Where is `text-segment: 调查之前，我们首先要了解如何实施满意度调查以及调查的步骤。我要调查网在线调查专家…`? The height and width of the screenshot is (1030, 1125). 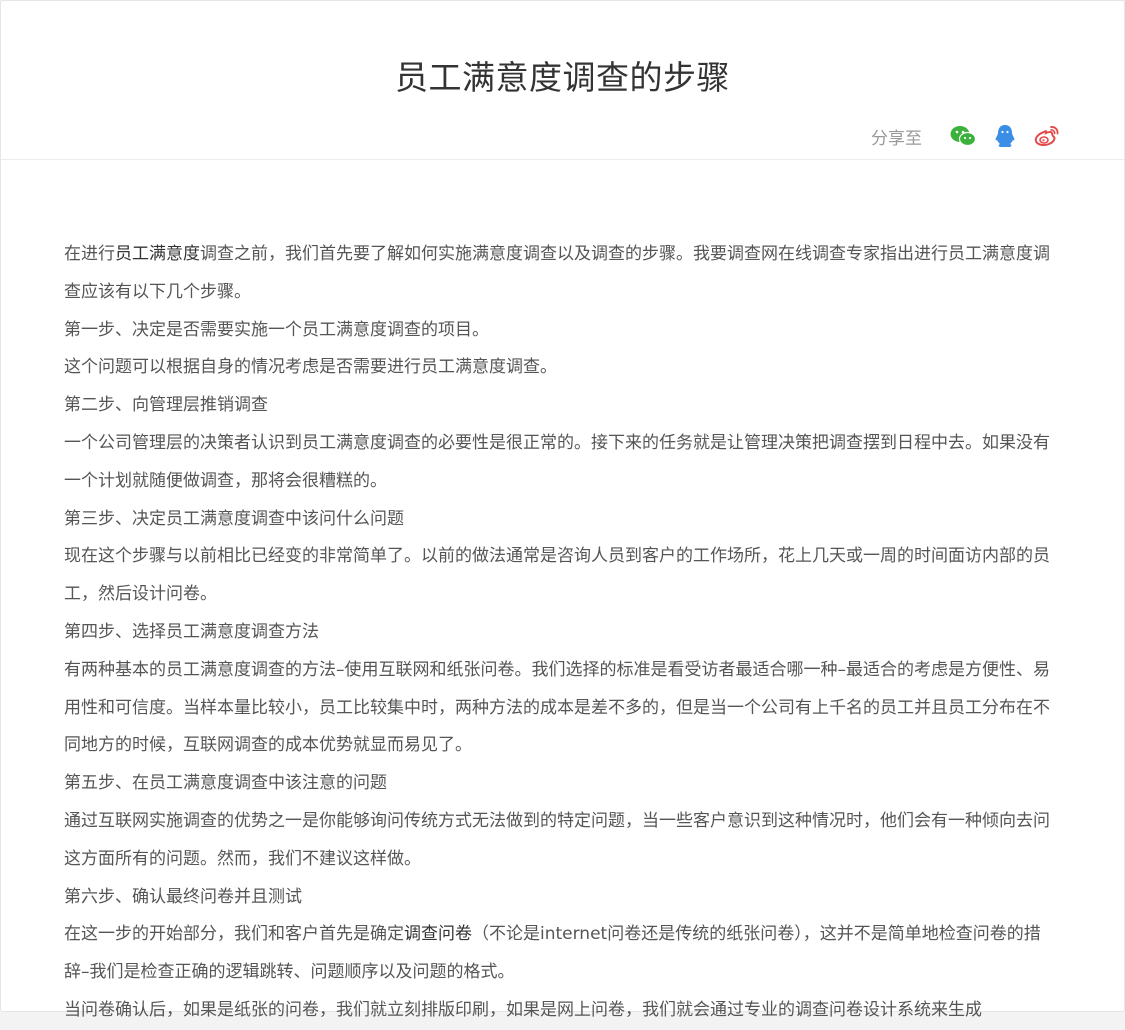
text-segment: 调查之前，我们首先要了解如何实施满意度调查以及调查的步骤。我要调查网在线调查专家… is located at coordinates (557, 273).